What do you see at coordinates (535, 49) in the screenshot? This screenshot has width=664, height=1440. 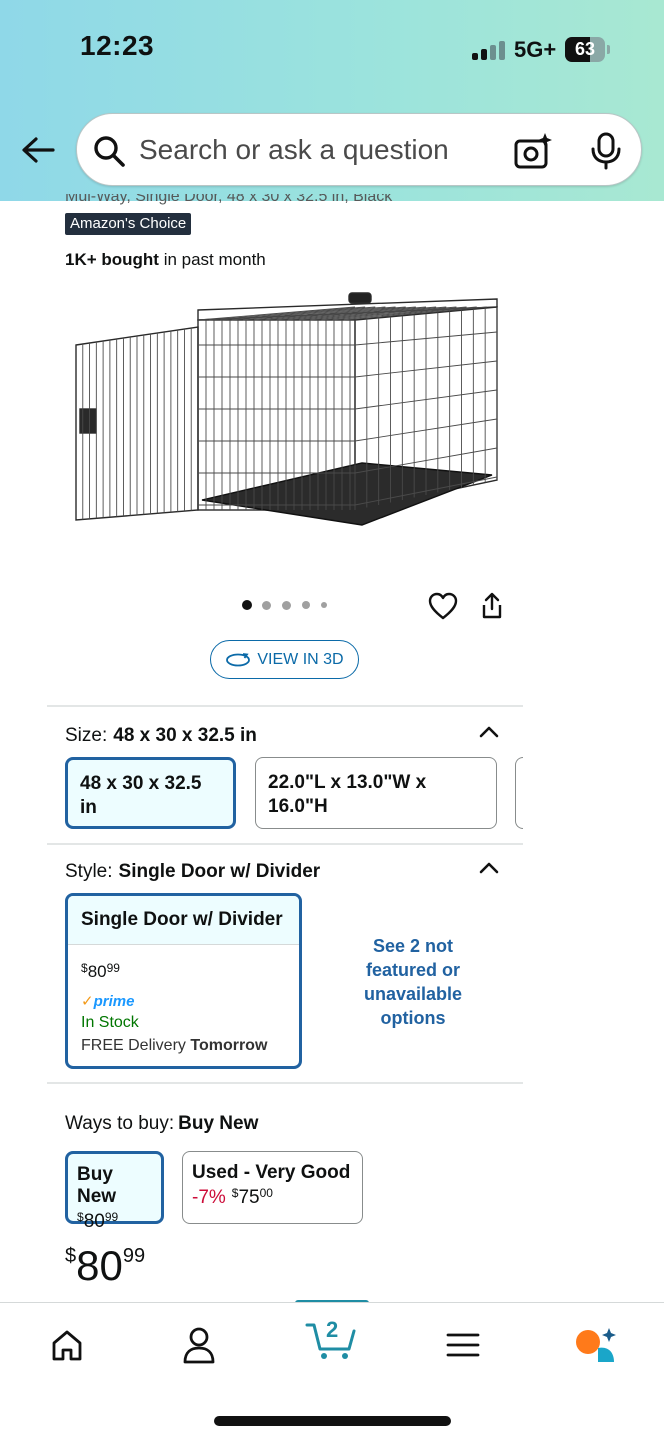 I see `network-type: 5G+` at bounding box center [535, 49].